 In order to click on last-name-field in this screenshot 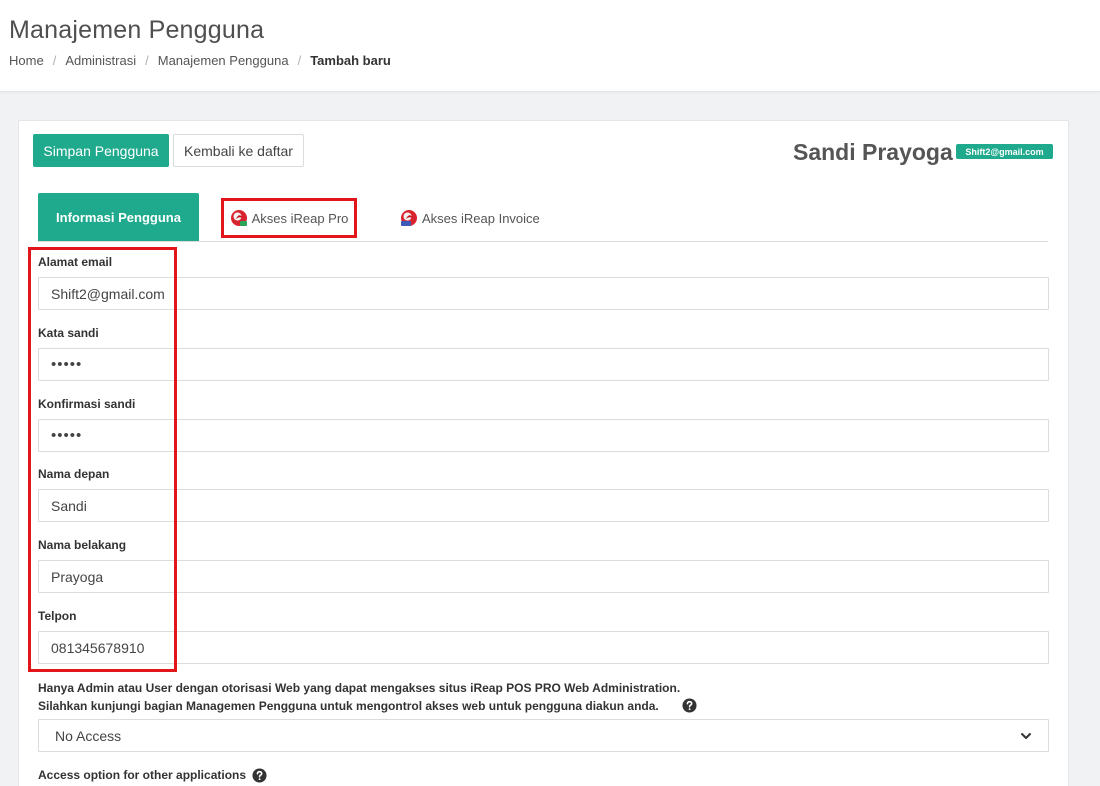, I will do `click(543, 576)`.